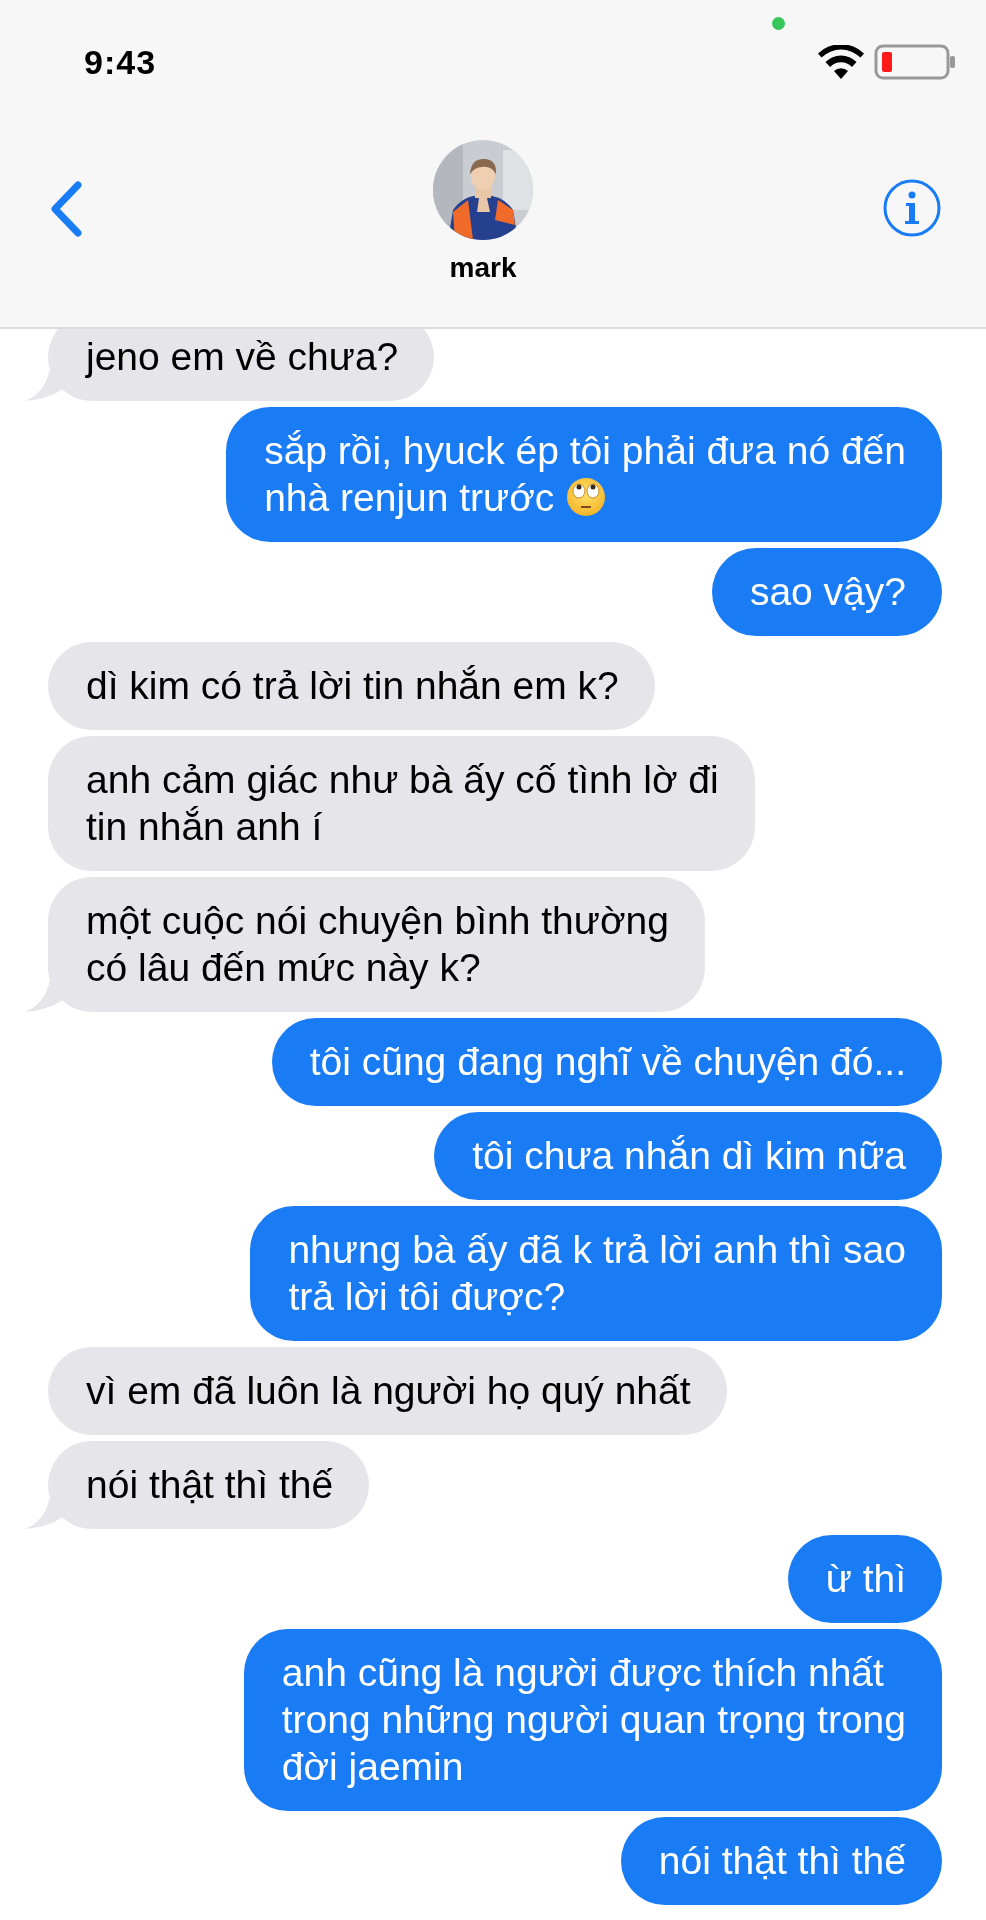  I want to click on message-bubble: sao vậy?, so click(826, 592).